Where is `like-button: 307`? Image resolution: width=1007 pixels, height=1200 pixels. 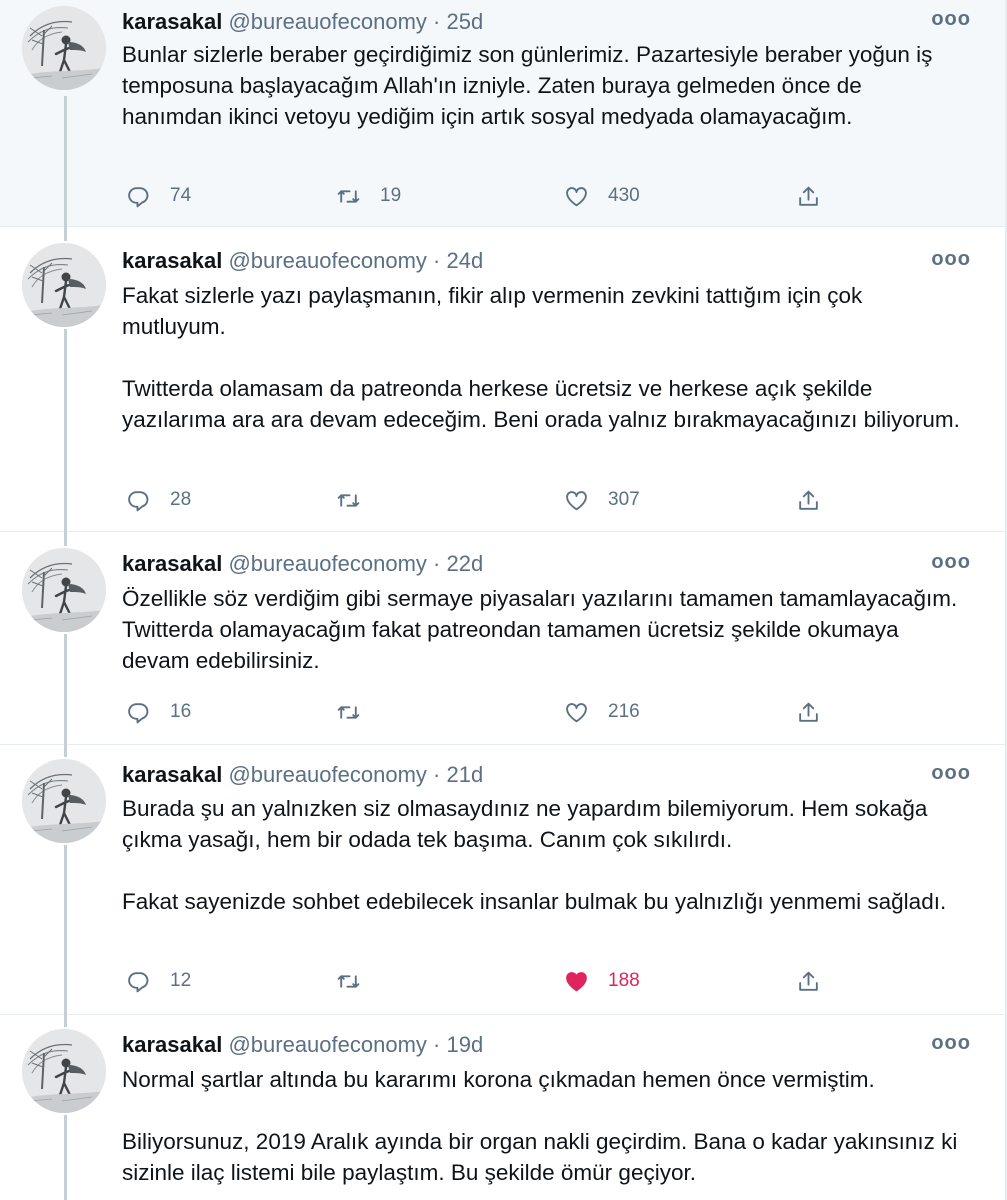 like-button: 307 is located at coordinates (602, 500).